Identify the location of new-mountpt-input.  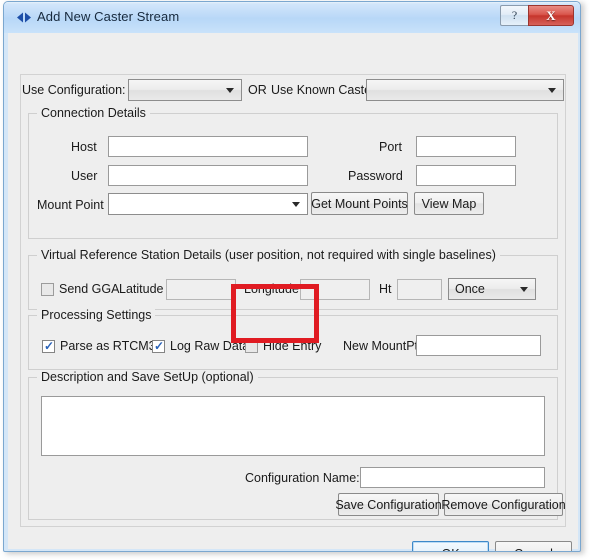
(478, 345).